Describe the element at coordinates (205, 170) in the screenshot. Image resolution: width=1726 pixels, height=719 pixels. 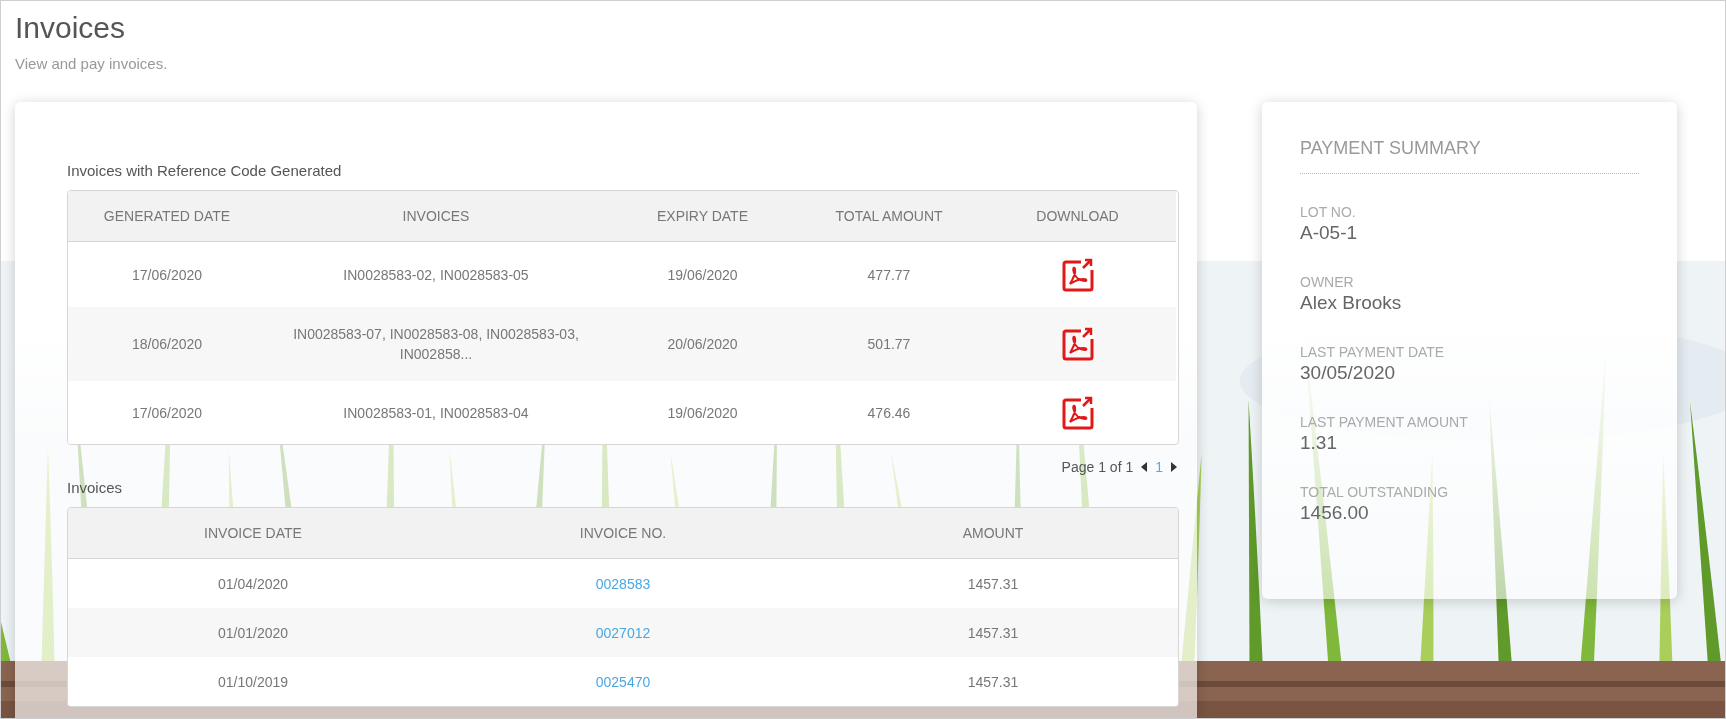
I see `section-title: Invoices with Reference Code Generated` at that location.